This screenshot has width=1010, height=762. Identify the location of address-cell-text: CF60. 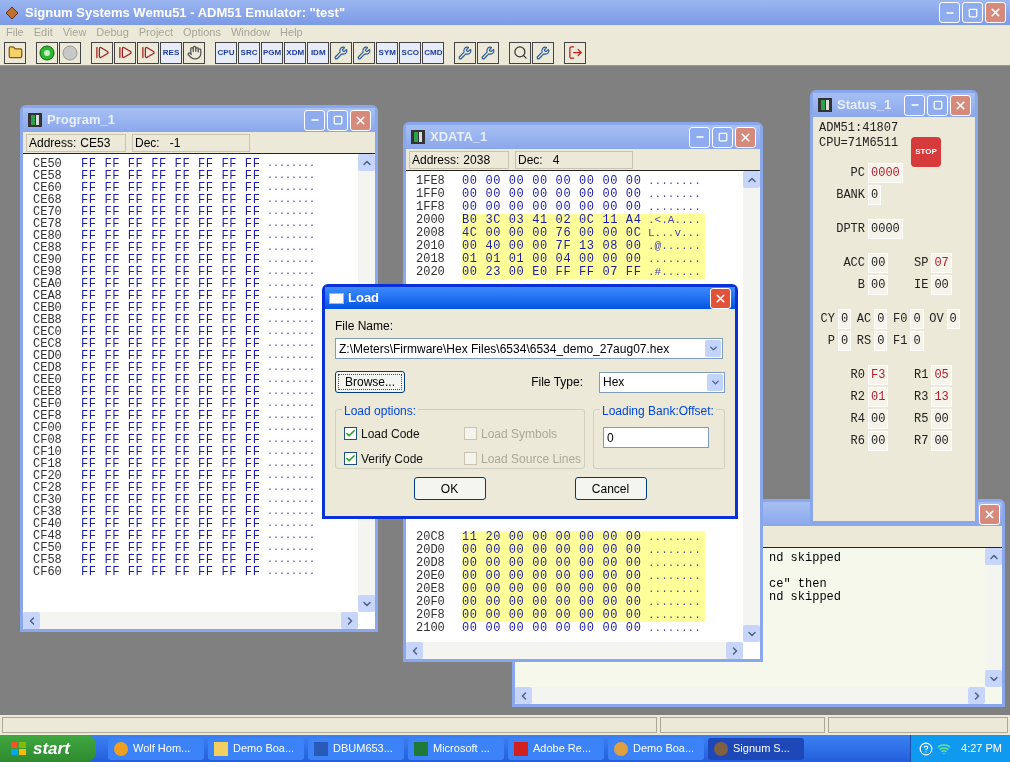
(47, 572).